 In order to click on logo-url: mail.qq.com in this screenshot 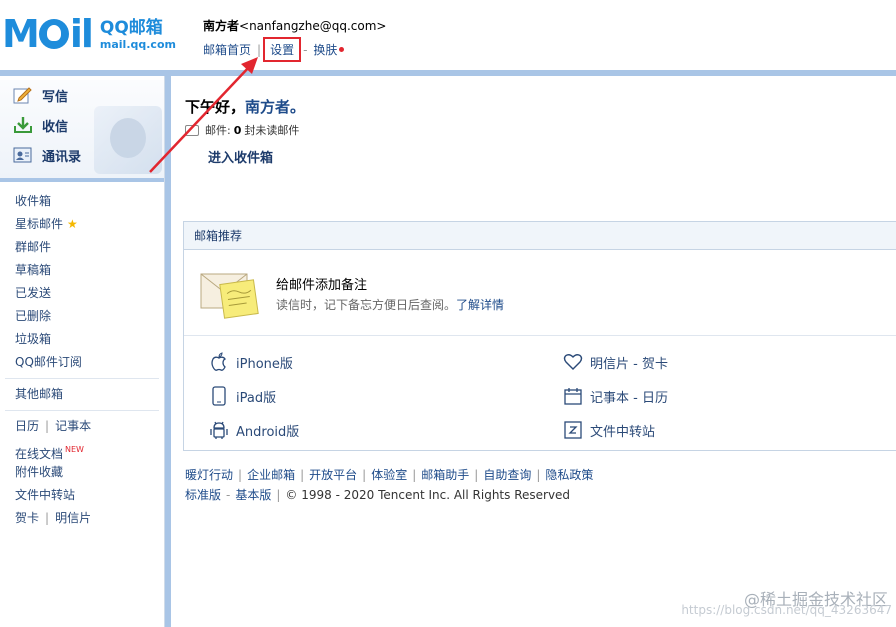, I will do `click(137, 44)`.